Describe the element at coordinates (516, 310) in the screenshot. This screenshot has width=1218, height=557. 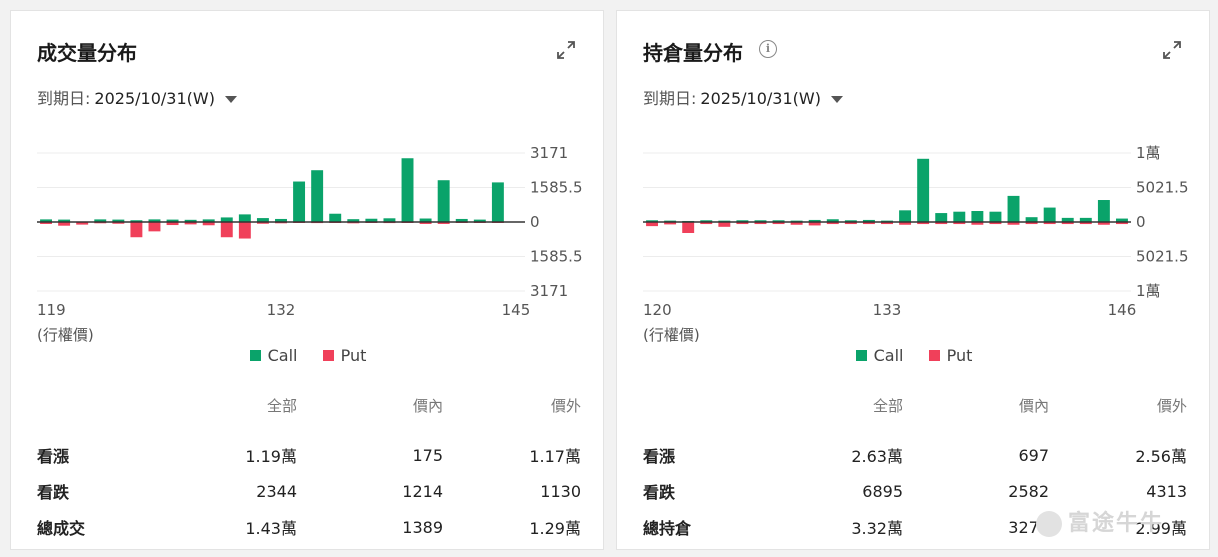
I see `x-tick-label: 145` at that location.